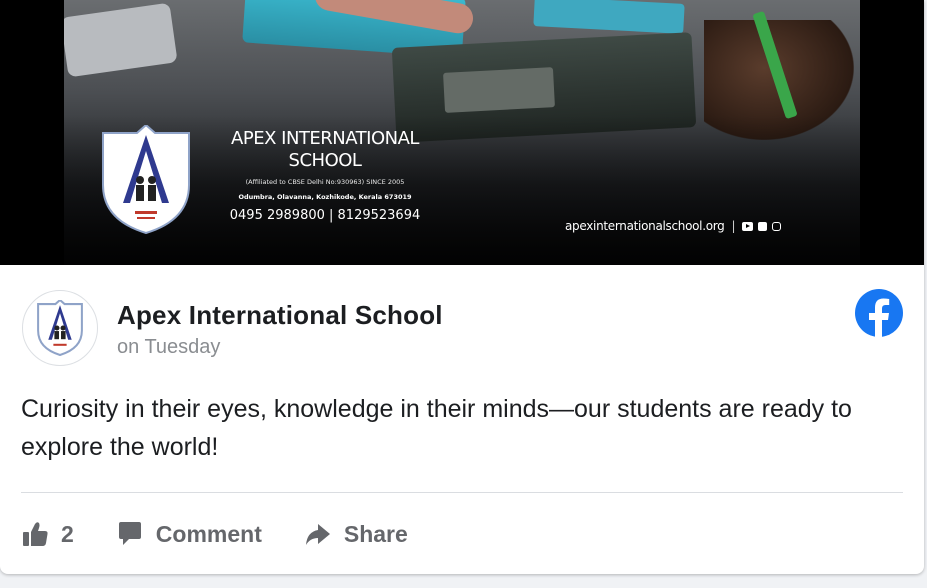  I want to click on comment-label: Comment, so click(208, 533).